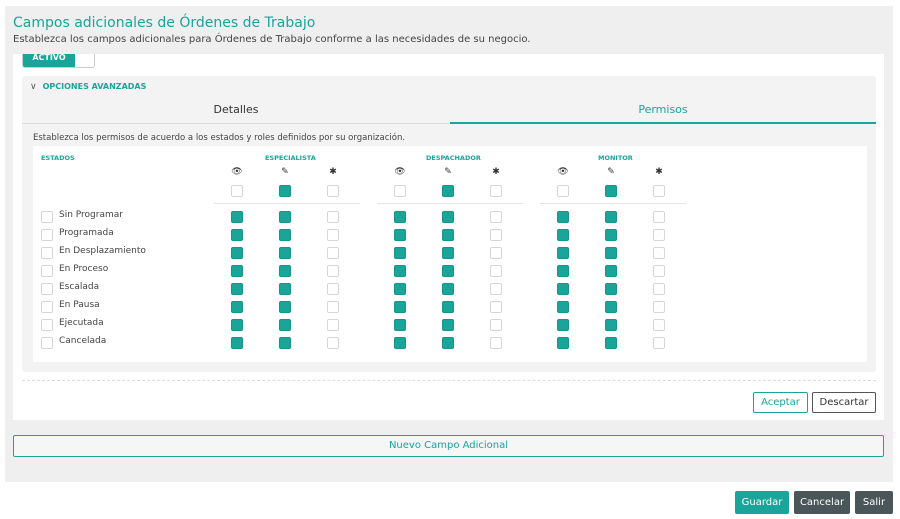  What do you see at coordinates (448, 446) in the screenshot?
I see `new-additional-field-button: Nuevo Campo Adicional` at bounding box center [448, 446].